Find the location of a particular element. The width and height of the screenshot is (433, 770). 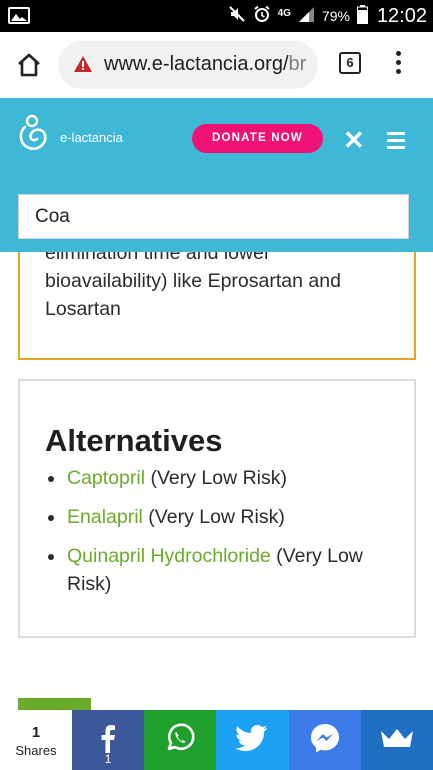

alarm-icon is located at coordinates (262, 16).